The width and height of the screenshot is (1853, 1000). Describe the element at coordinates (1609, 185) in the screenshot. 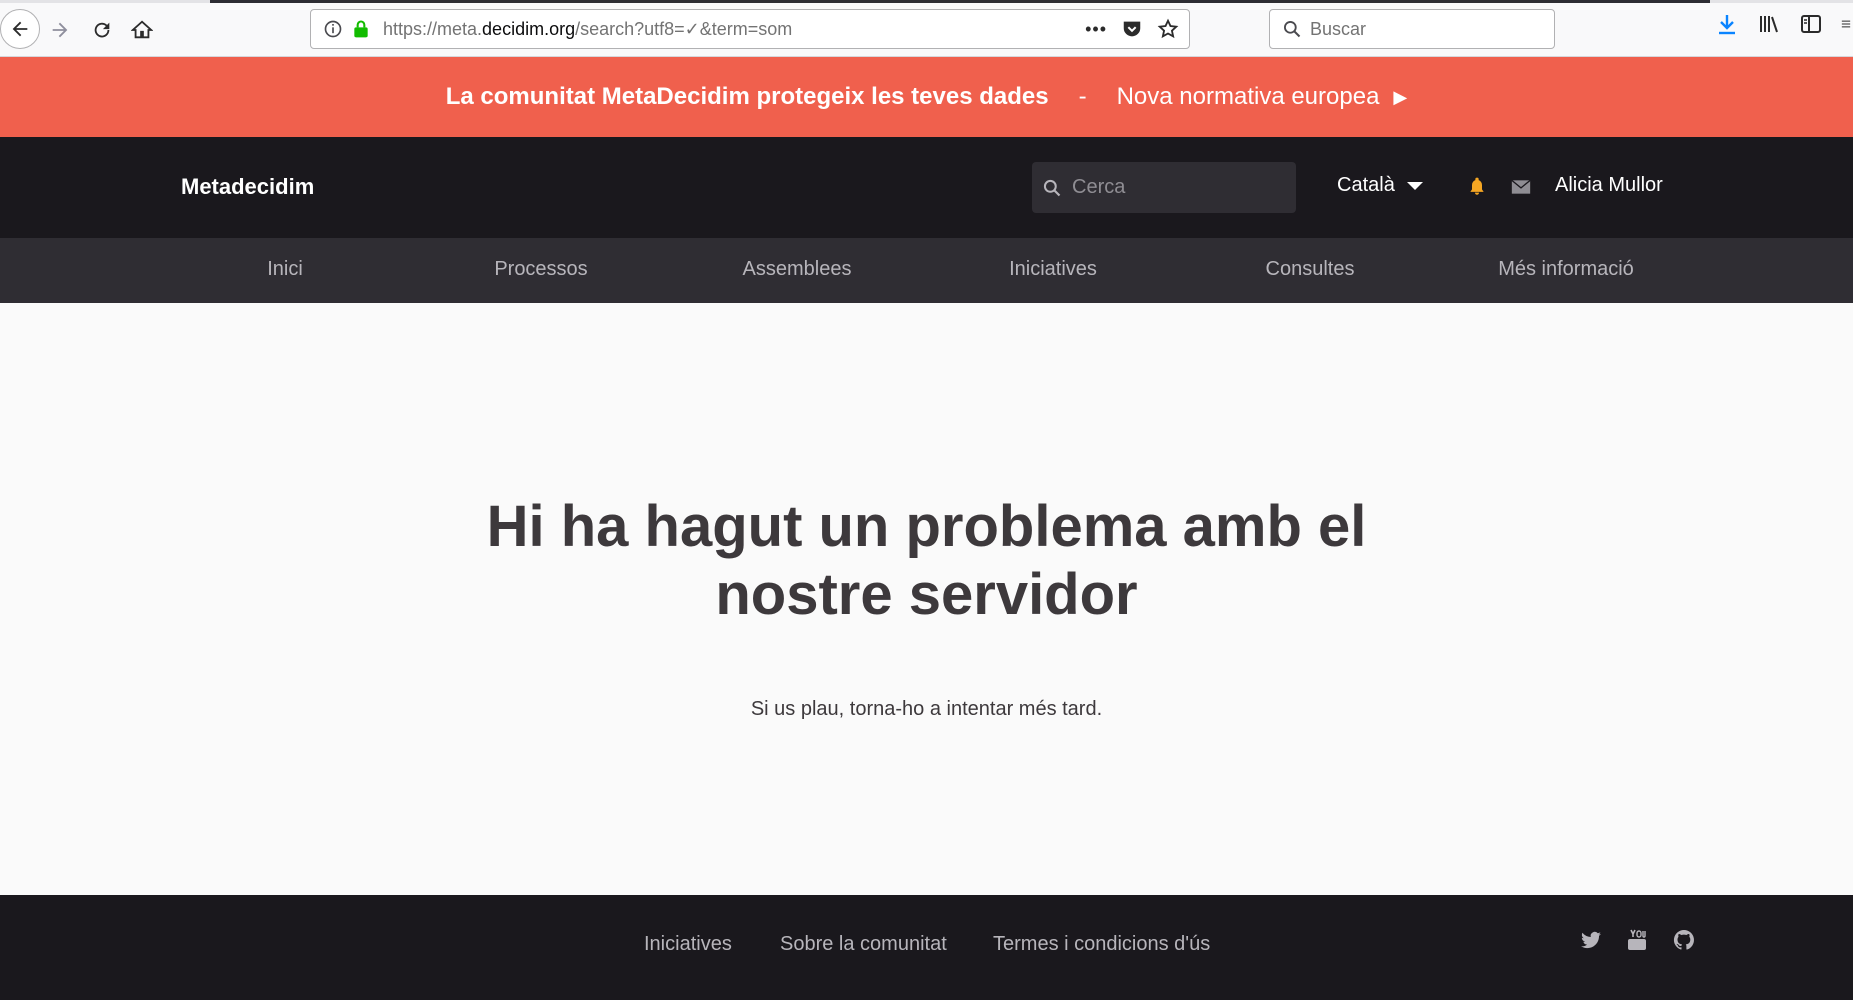

I see `user-name: Alicia Mullor` at that location.